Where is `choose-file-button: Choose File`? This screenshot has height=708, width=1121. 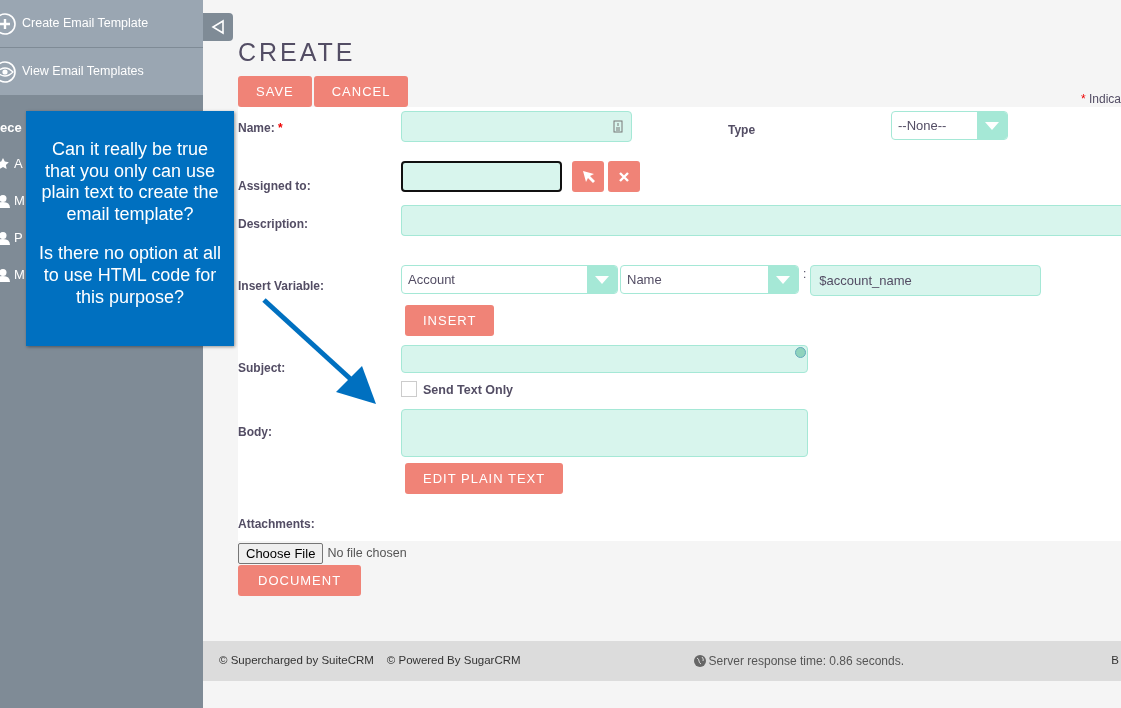 choose-file-button: Choose File is located at coordinates (281, 553).